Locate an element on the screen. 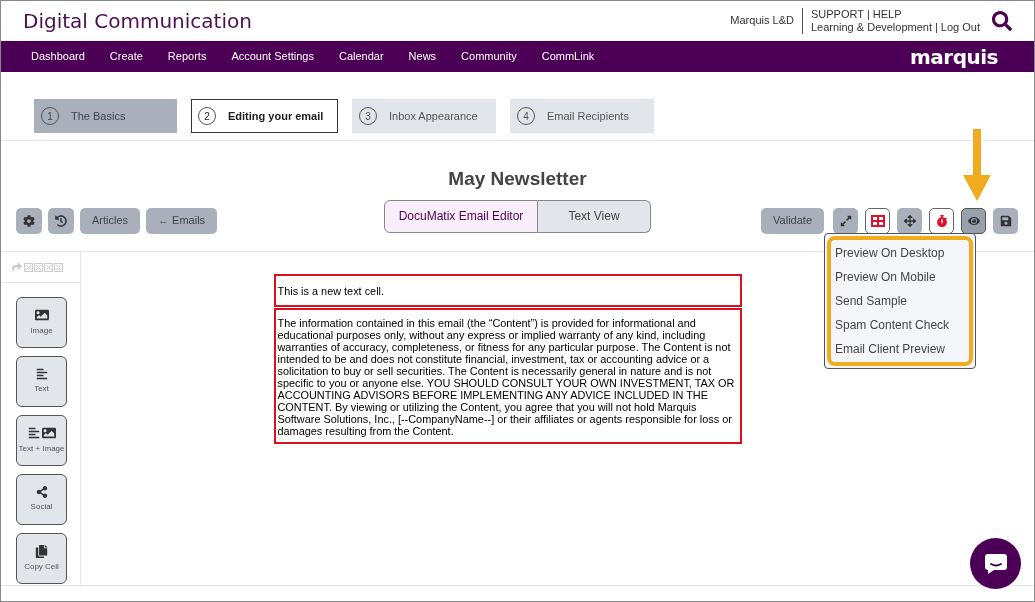  account-name: Marquis L&D is located at coordinates (762, 20).